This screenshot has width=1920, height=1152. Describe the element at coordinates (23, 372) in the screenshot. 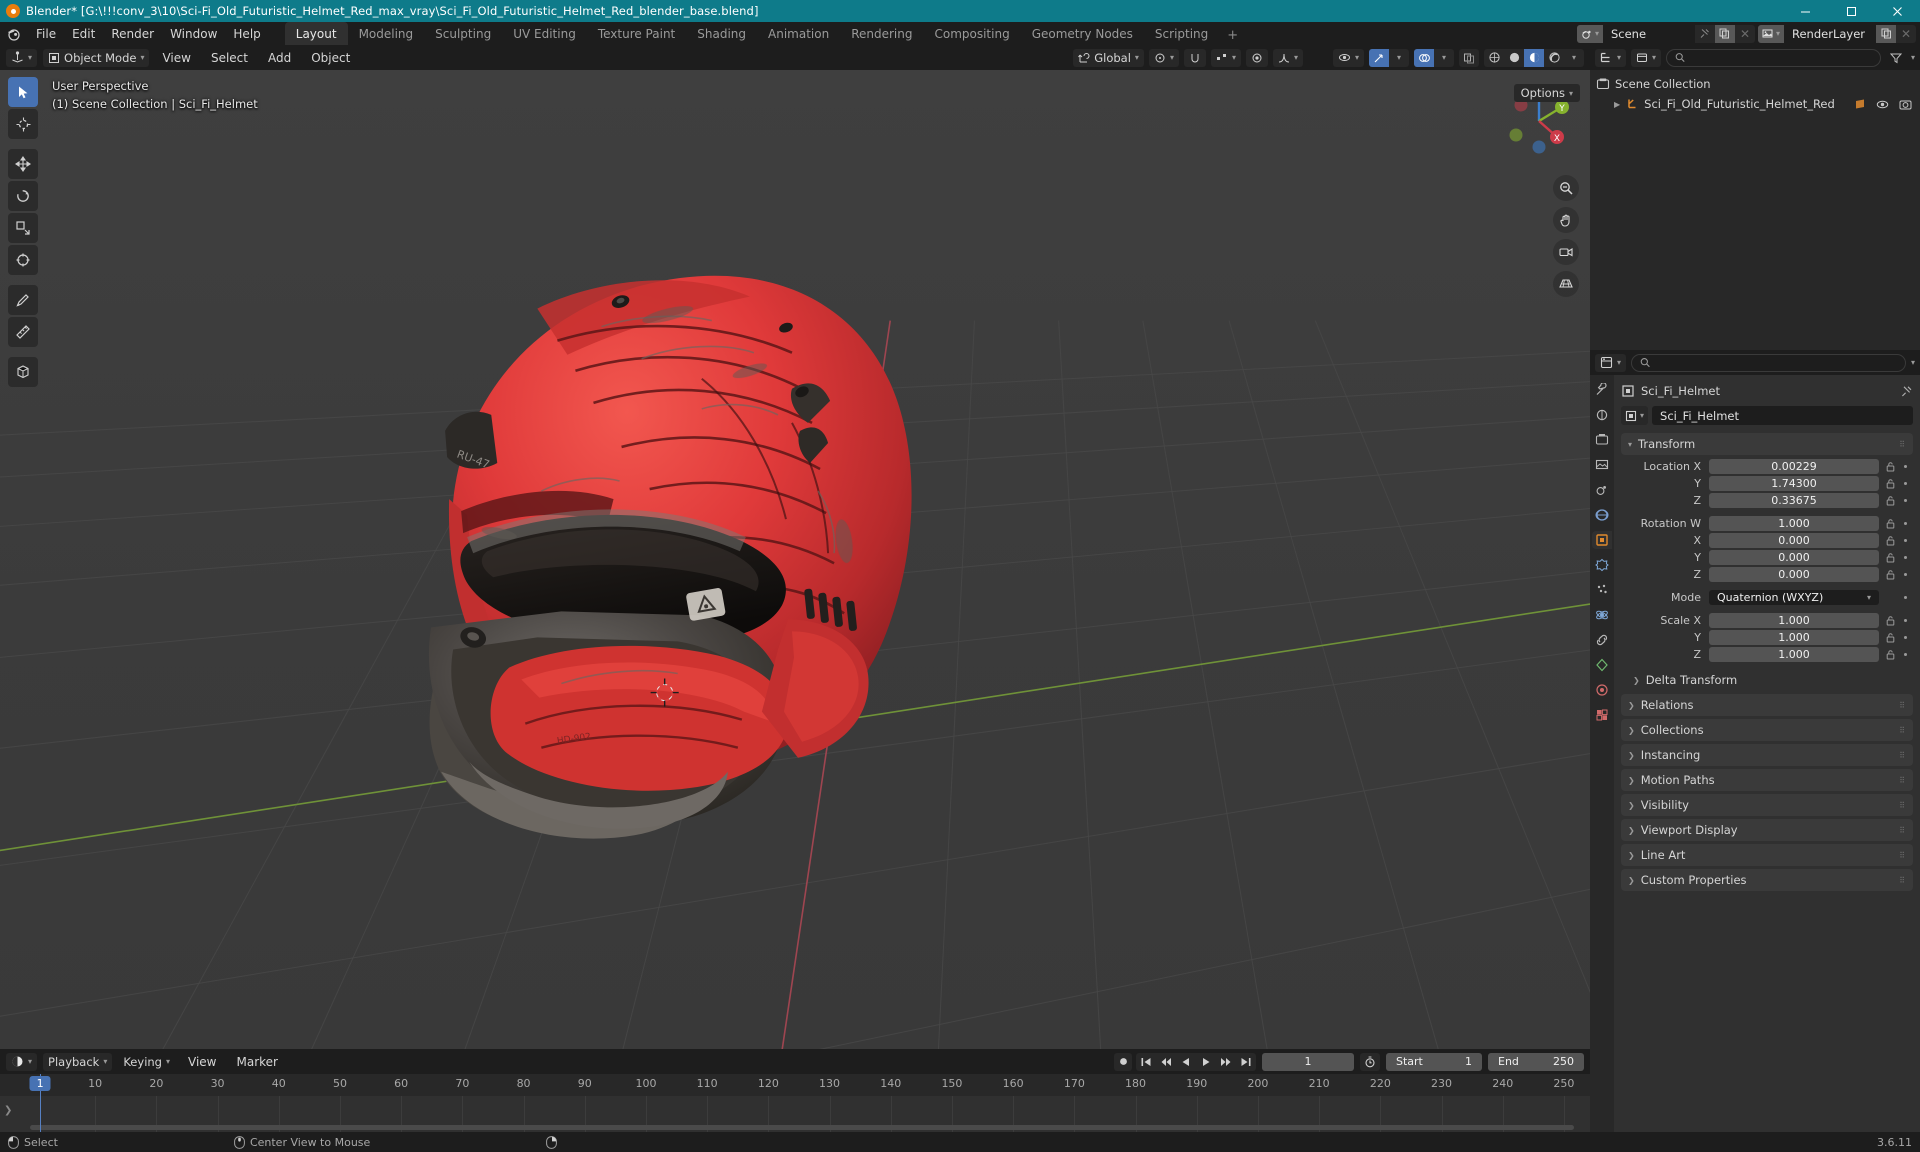

I see `tool-add-cube` at that location.